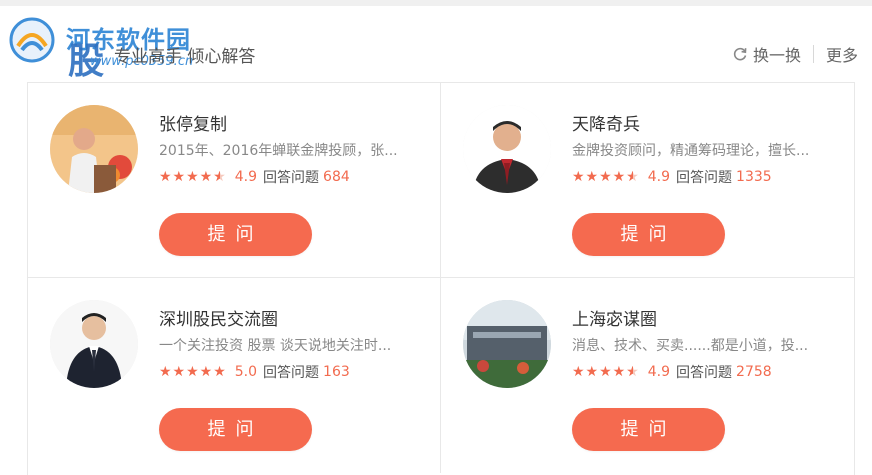 The height and width of the screenshot is (475, 872). What do you see at coordinates (842, 54) in the screenshot?
I see `more-link: 更多` at bounding box center [842, 54].